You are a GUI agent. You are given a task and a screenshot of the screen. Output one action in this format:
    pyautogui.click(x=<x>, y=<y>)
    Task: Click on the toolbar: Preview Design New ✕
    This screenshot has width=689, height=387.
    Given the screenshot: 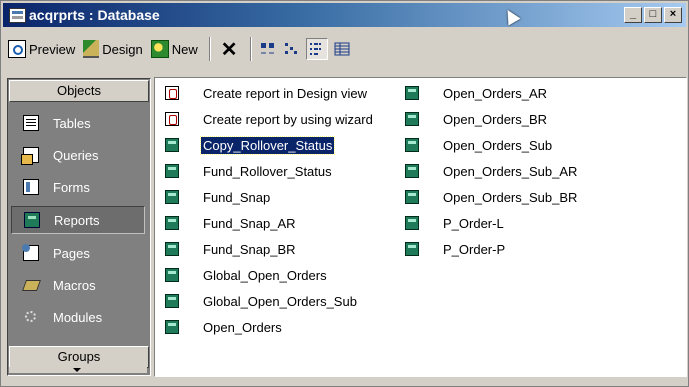 What is the action you would take?
    pyautogui.click(x=345, y=49)
    